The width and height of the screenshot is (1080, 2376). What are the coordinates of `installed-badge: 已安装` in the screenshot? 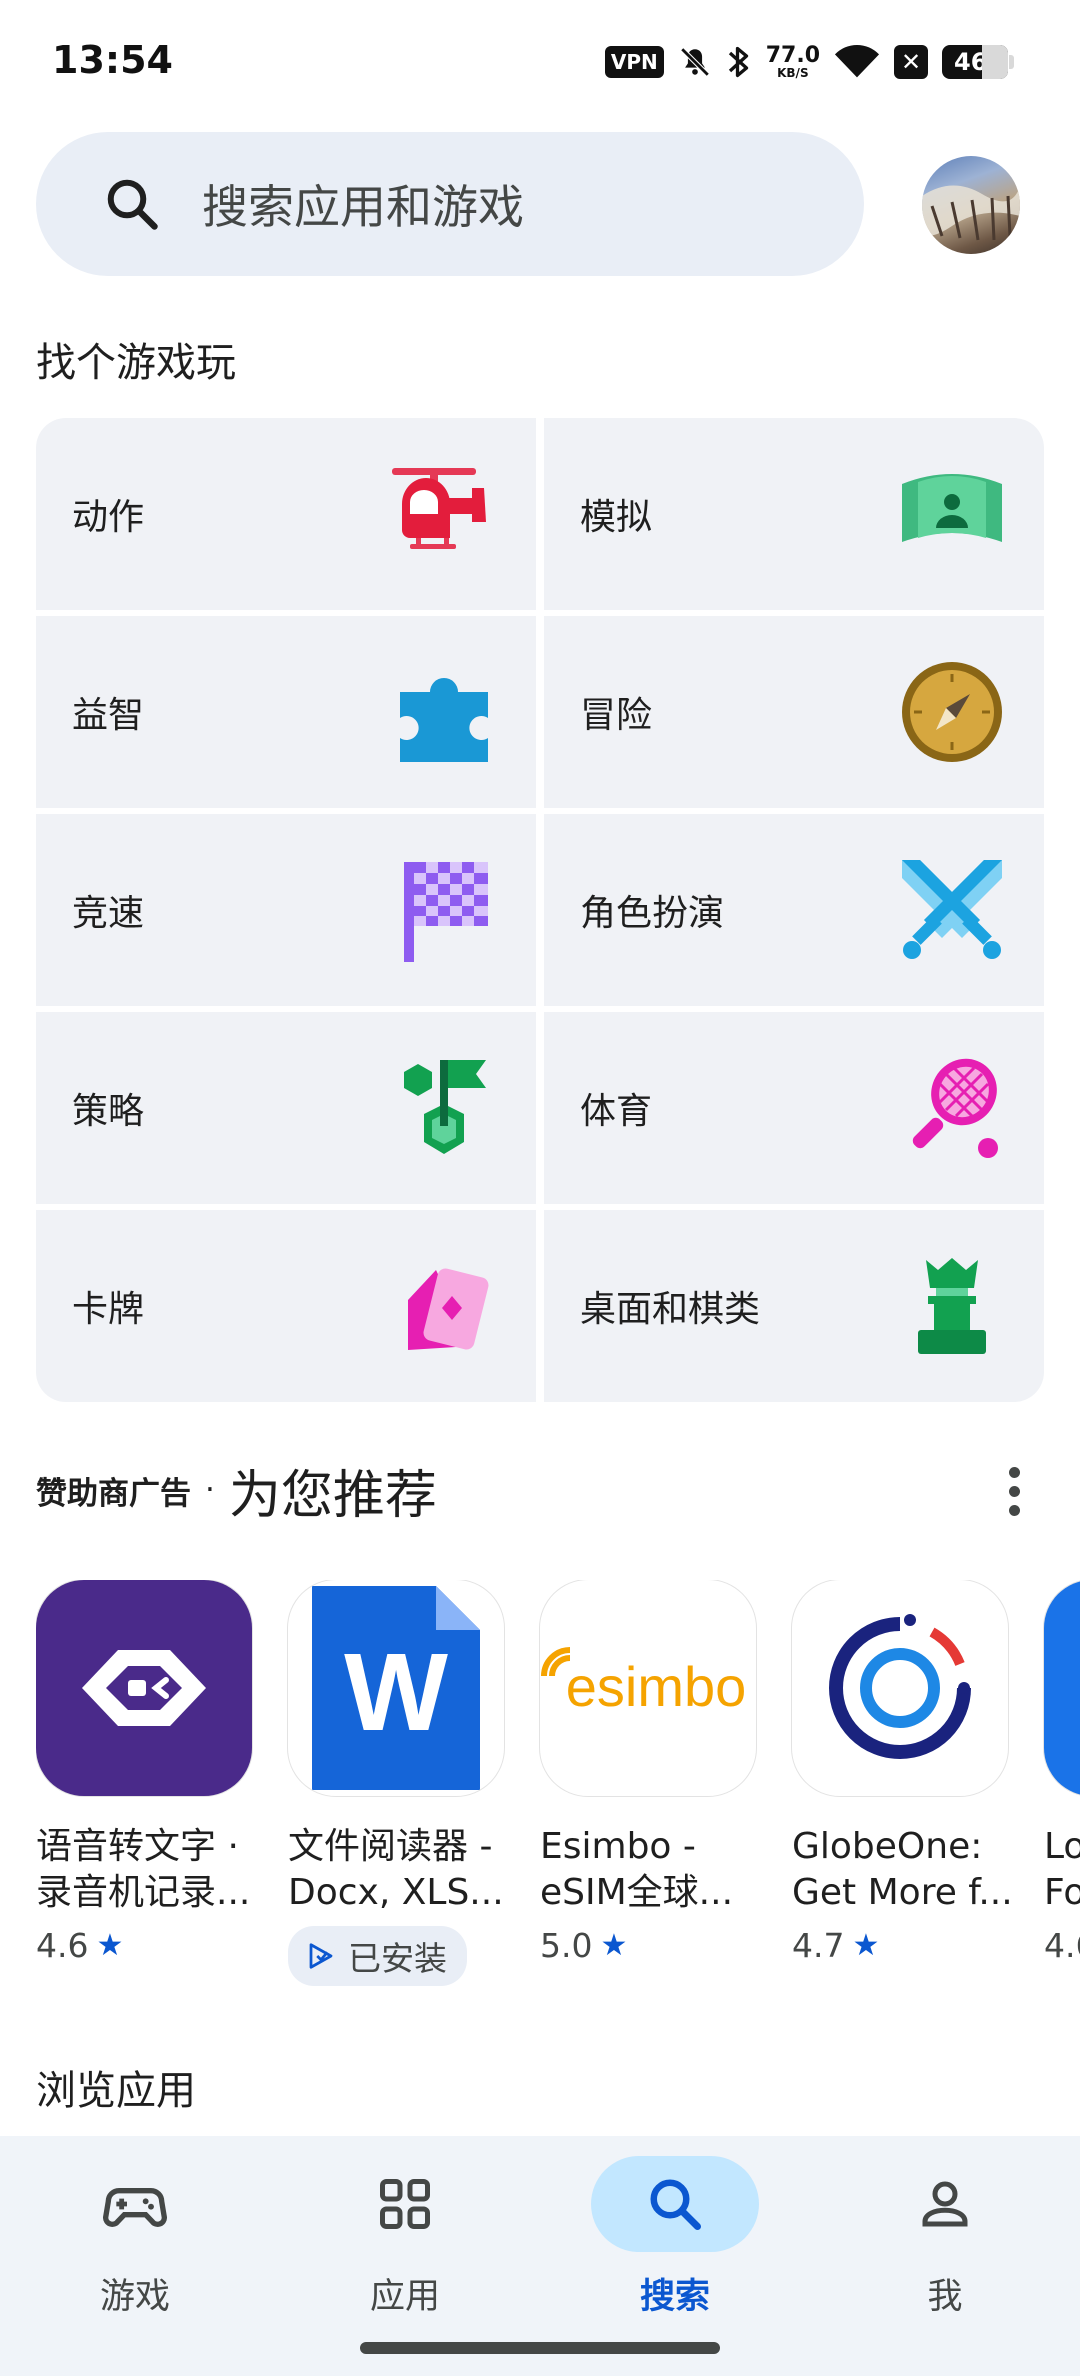 It's located at (377, 1956).